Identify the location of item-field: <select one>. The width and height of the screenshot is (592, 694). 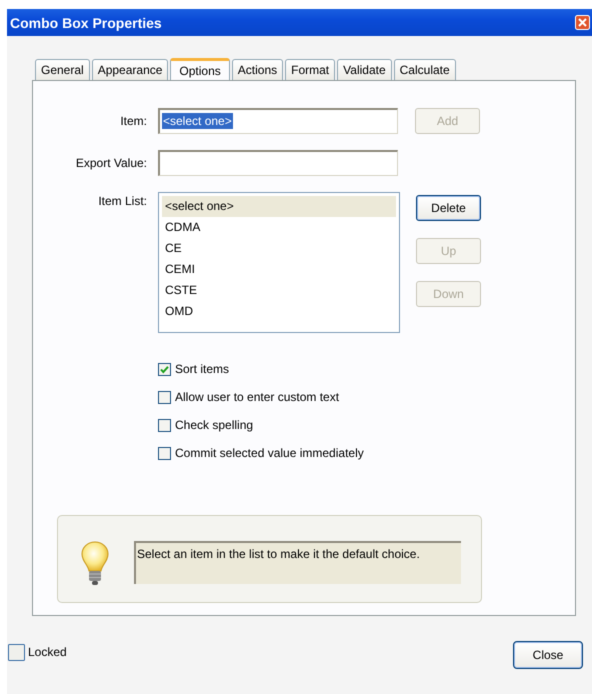
(278, 121).